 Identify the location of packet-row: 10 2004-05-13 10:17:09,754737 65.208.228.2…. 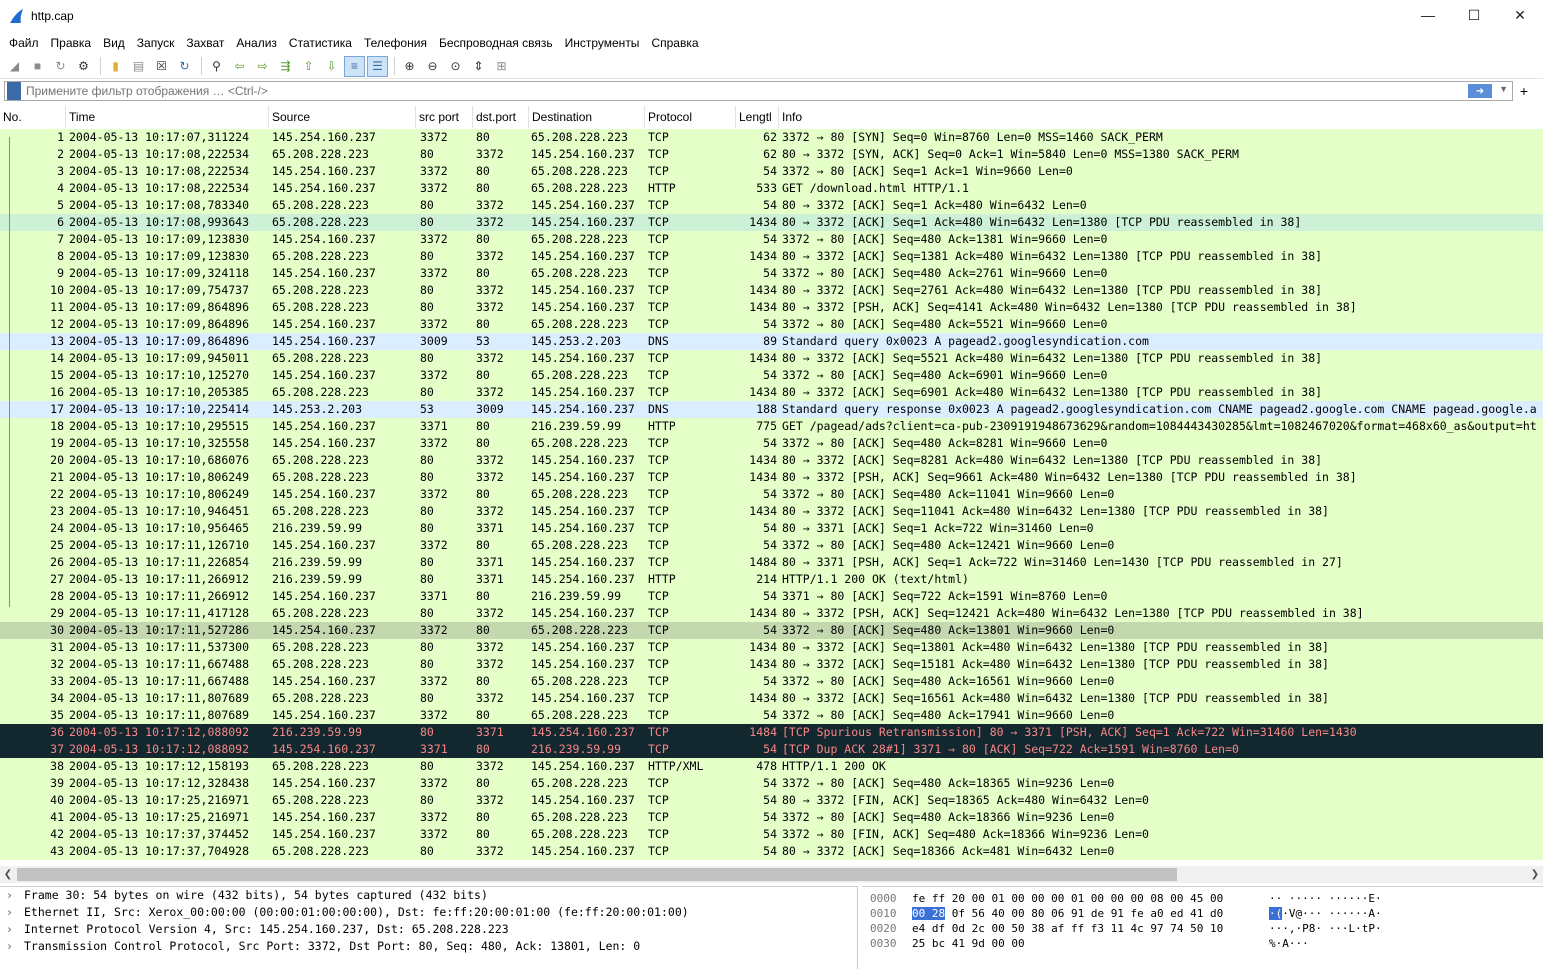
(771, 290).